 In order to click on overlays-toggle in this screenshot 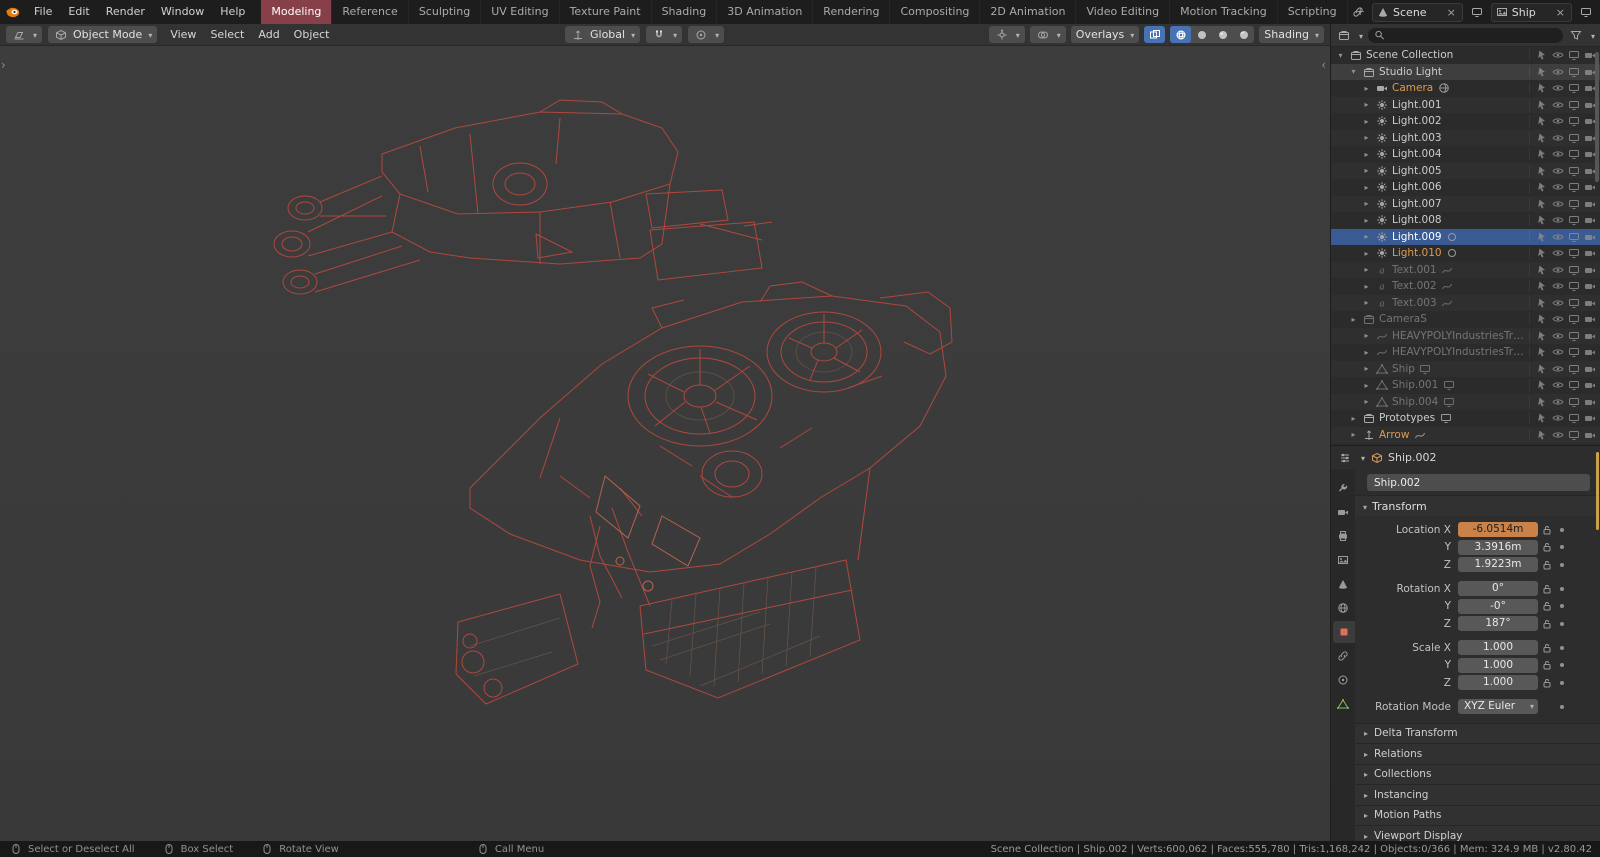, I will do `click(1047, 34)`.